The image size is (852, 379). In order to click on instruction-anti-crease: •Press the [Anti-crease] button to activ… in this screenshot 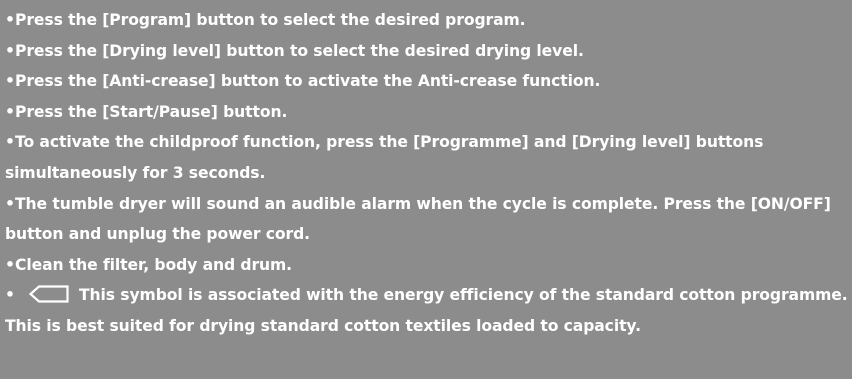, I will do `click(426, 81)`.